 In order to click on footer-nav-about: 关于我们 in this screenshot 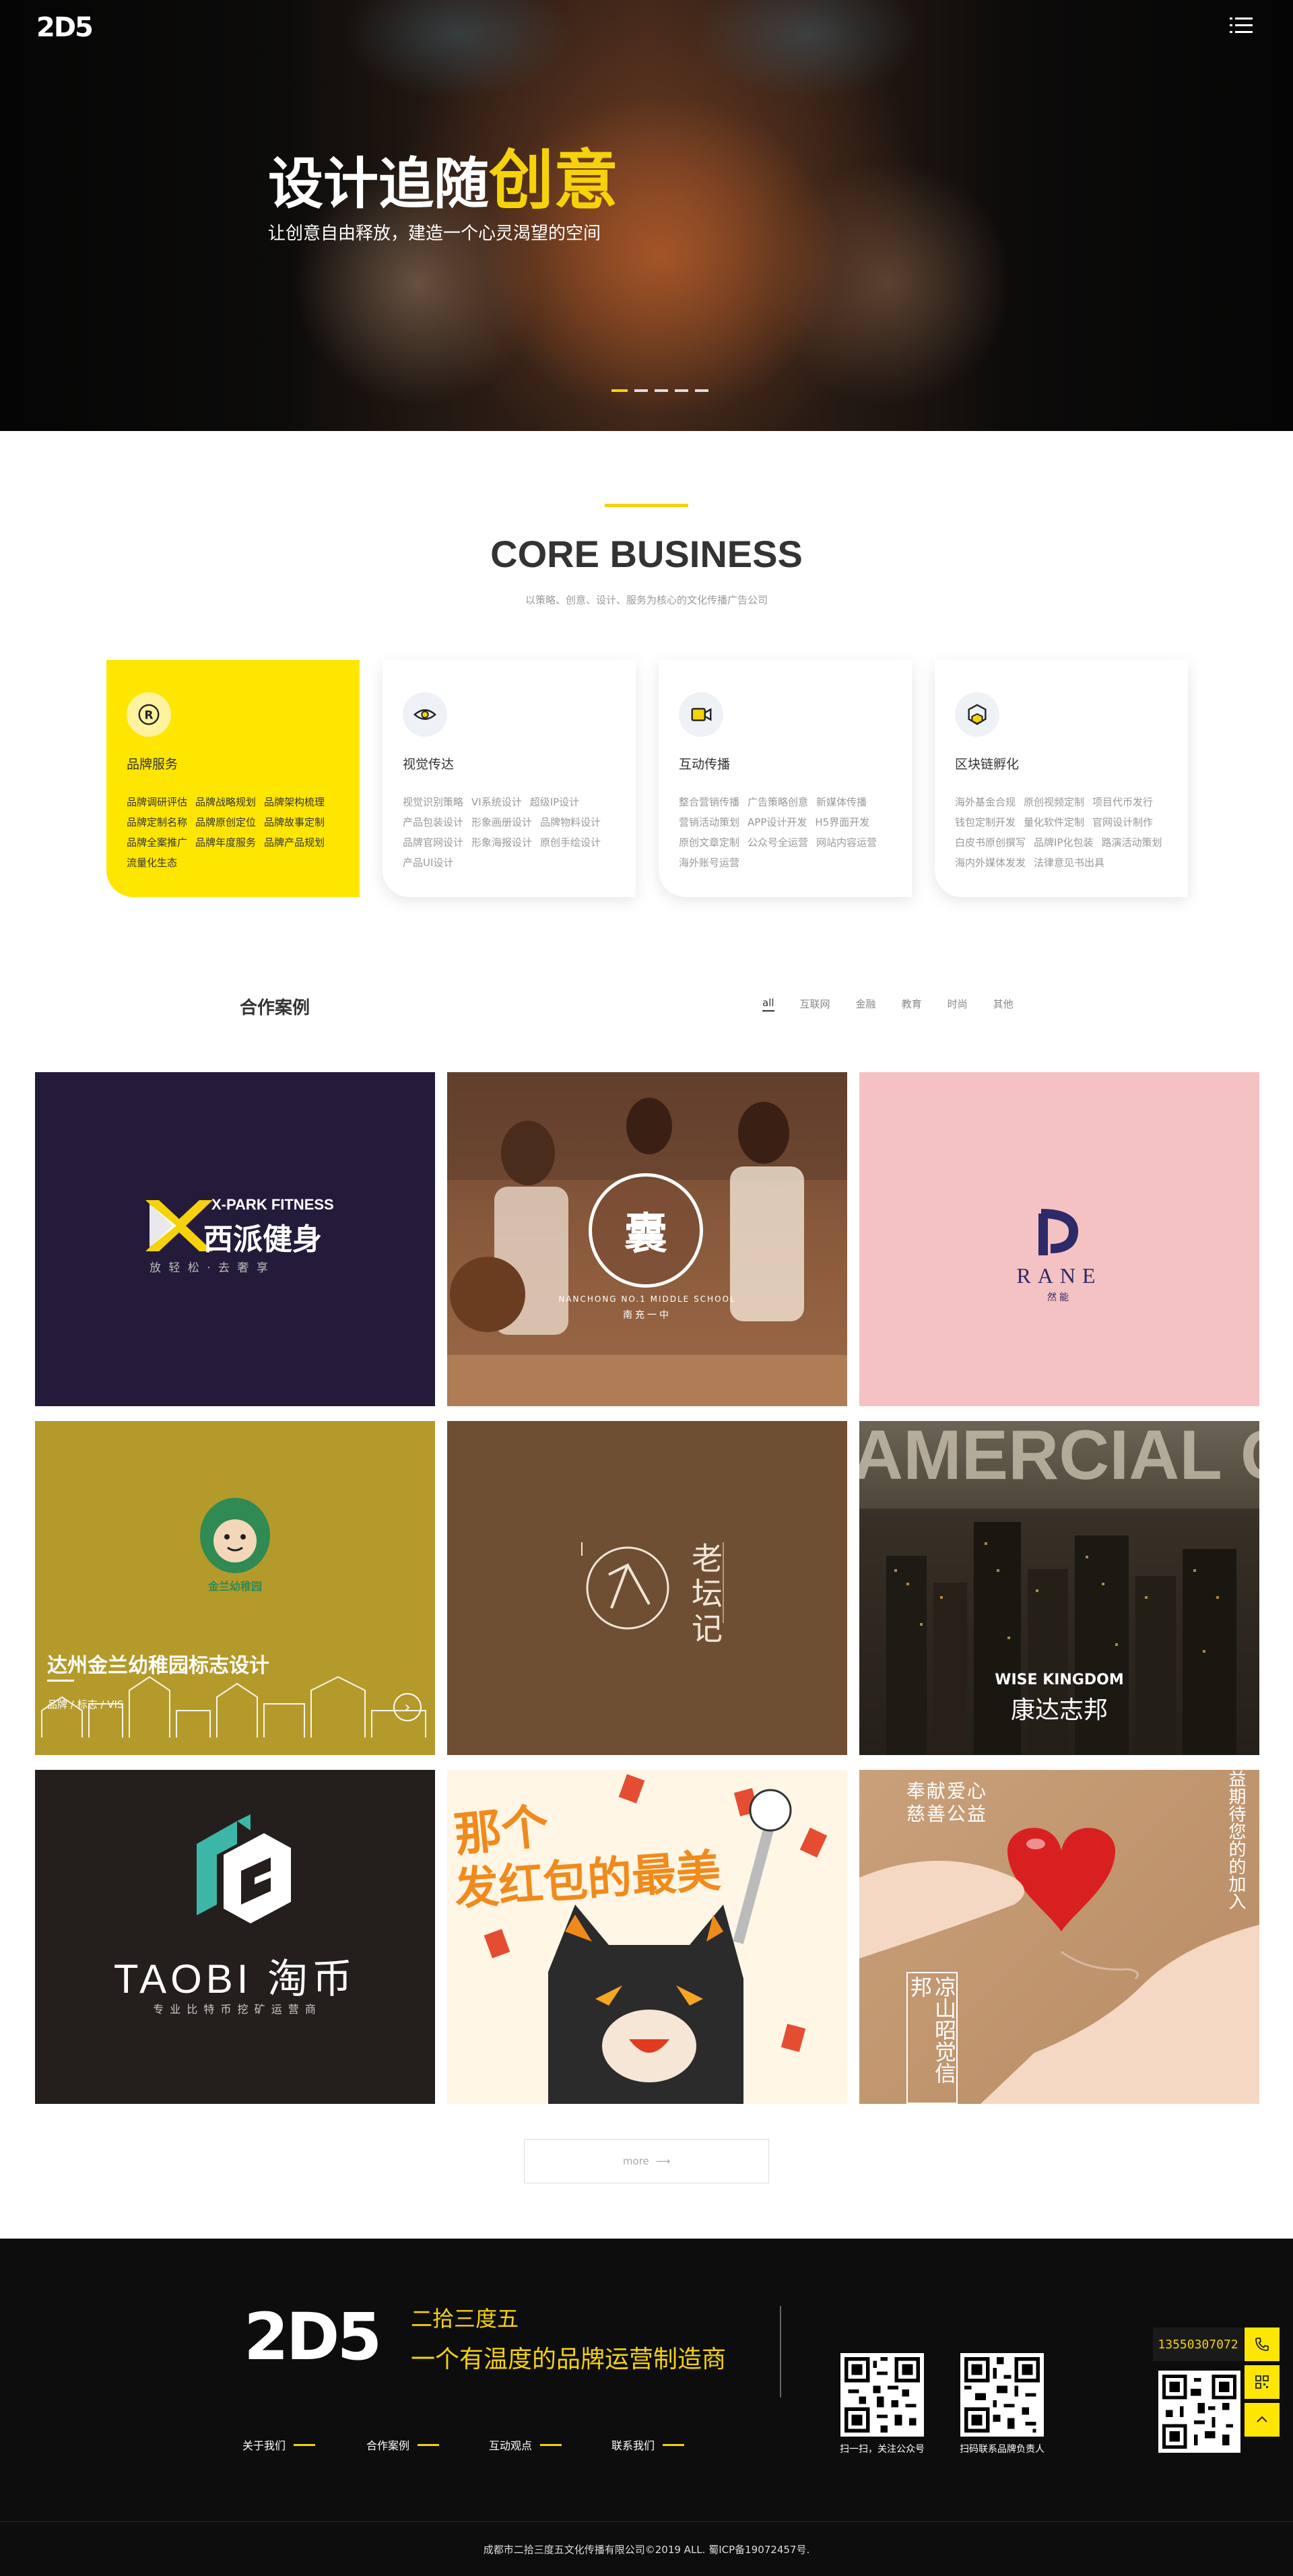, I will do `click(279, 2445)`.